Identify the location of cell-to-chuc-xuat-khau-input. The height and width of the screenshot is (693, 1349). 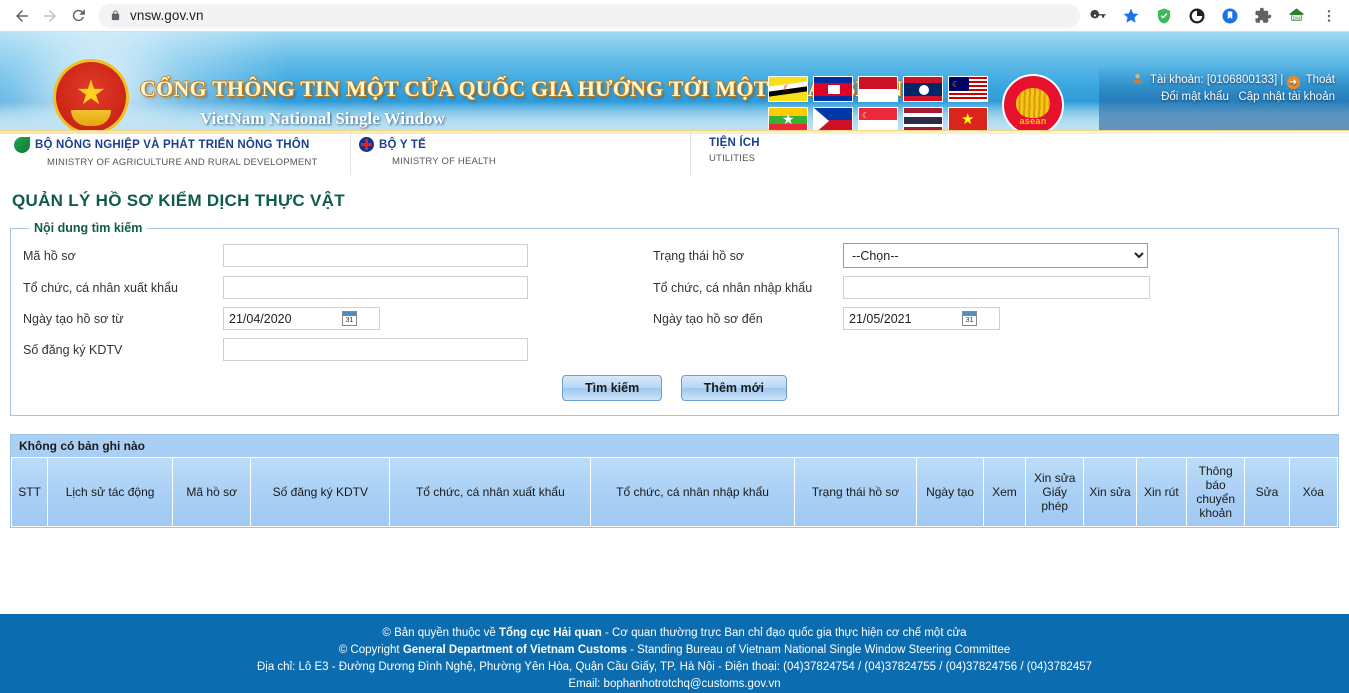
(438, 287).